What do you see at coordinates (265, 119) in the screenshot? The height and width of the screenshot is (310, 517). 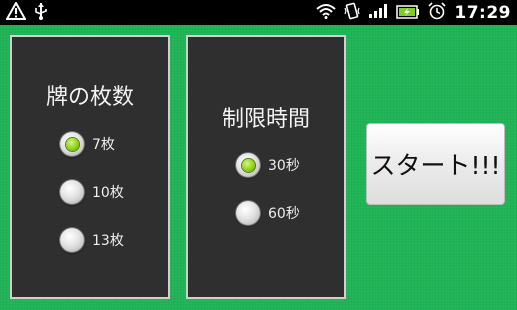 I see `time-limit-title: 制限時間` at bounding box center [265, 119].